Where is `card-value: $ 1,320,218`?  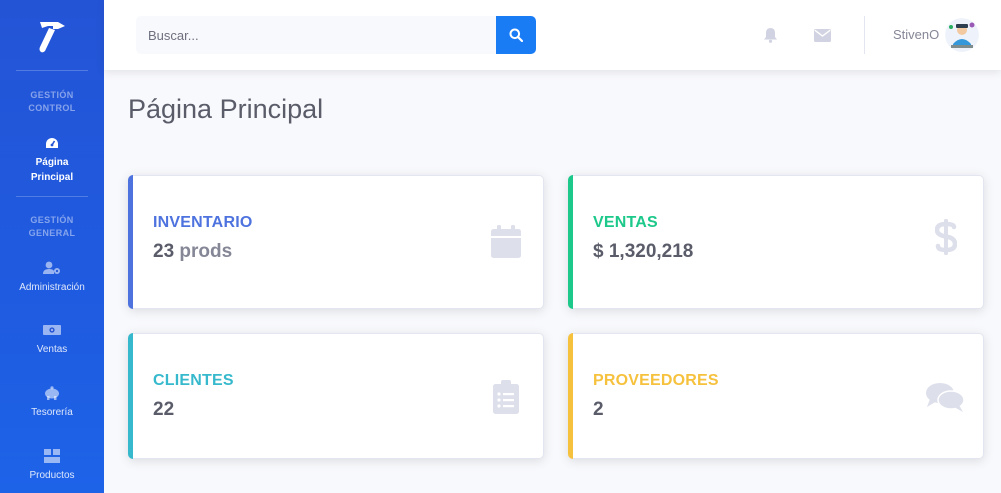 card-value: $ 1,320,218 is located at coordinates (643, 252).